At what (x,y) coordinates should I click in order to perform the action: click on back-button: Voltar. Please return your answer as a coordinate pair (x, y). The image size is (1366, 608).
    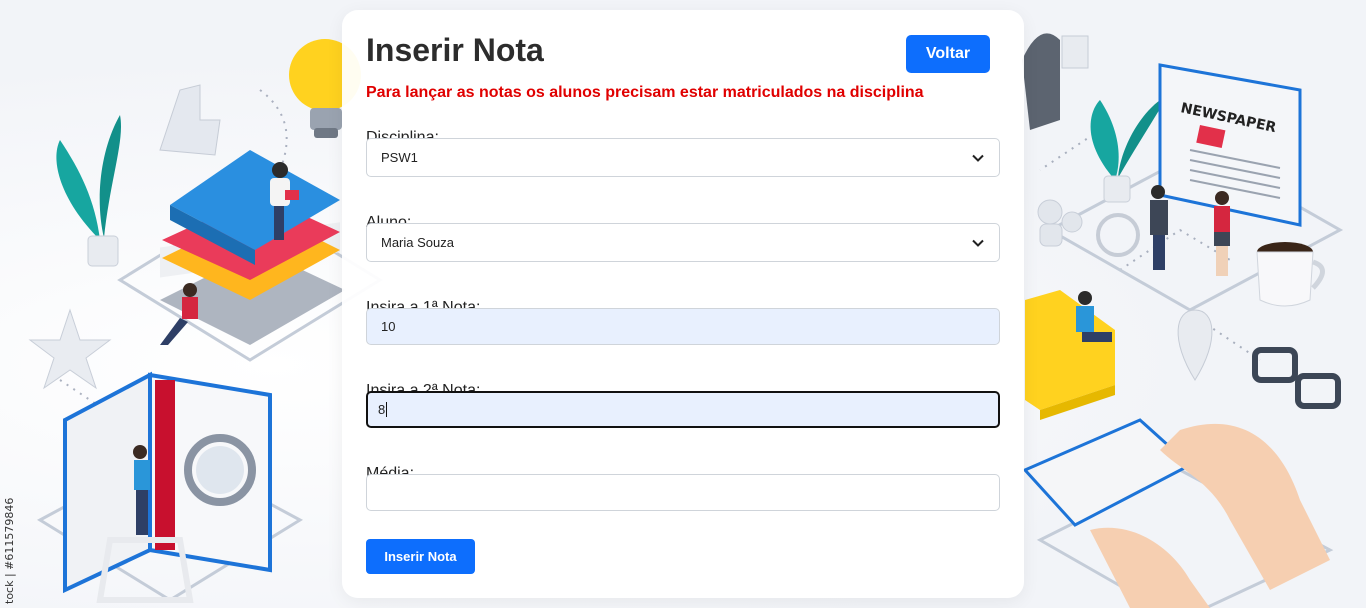
    Looking at the image, I should click on (948, 54).